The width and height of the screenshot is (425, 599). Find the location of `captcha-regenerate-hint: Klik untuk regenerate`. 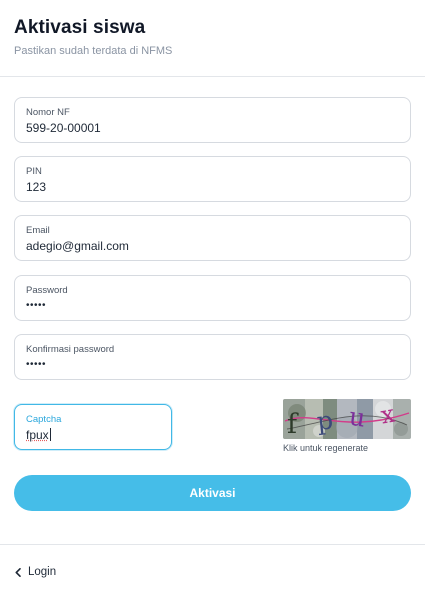

captcha-regenerate-hint: Klik untuk regenerate is located at coordinates (325, 448).